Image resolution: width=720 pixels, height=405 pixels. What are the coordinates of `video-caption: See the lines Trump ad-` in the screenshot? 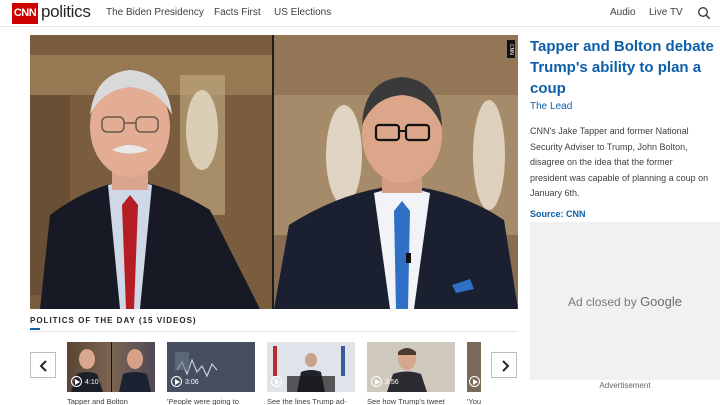 It's located at (311, 401).